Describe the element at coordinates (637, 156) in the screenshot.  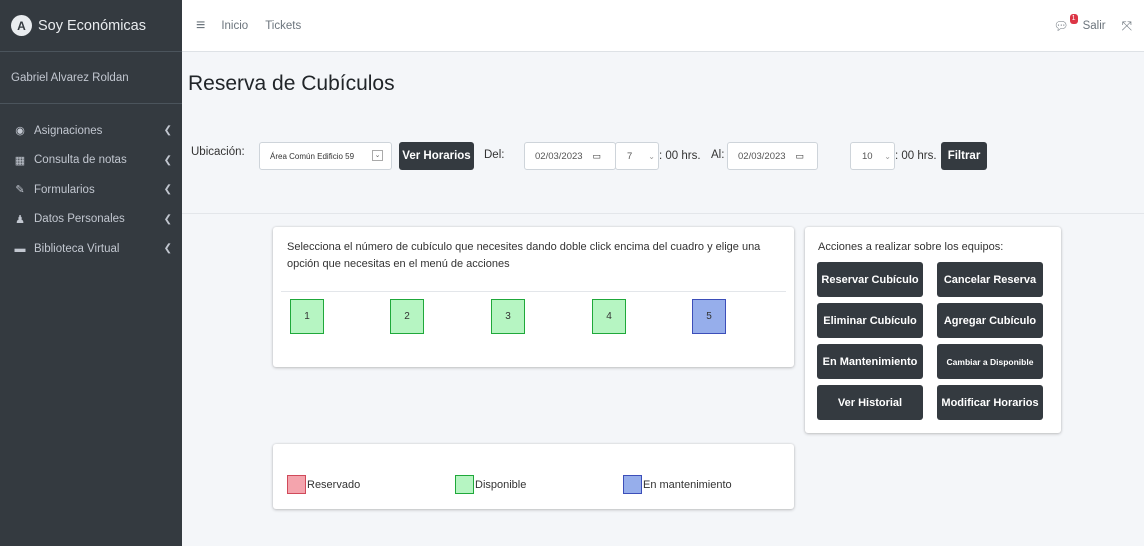
I see `from-hour-input: 7 ⌄` at that location.